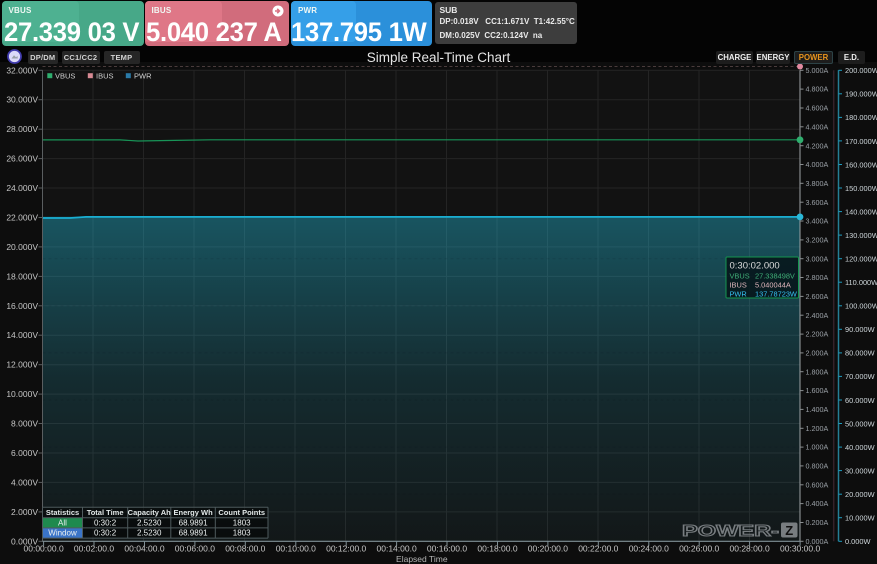 The image size is (877, 564). Describe the element at coordinates (397, 549) in the screenshot. I see `svg-text: 00:14:00.0` at that location.